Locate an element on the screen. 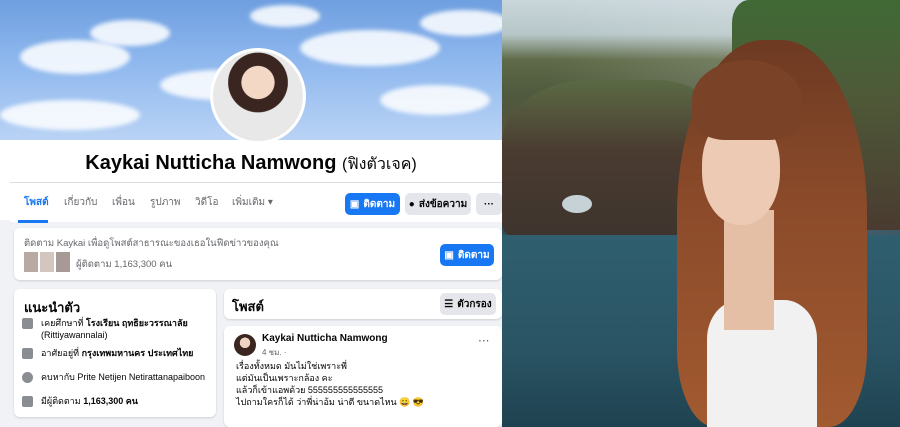  tab-more-label: เพิ่มเติม is located at coordinates (249, 202).